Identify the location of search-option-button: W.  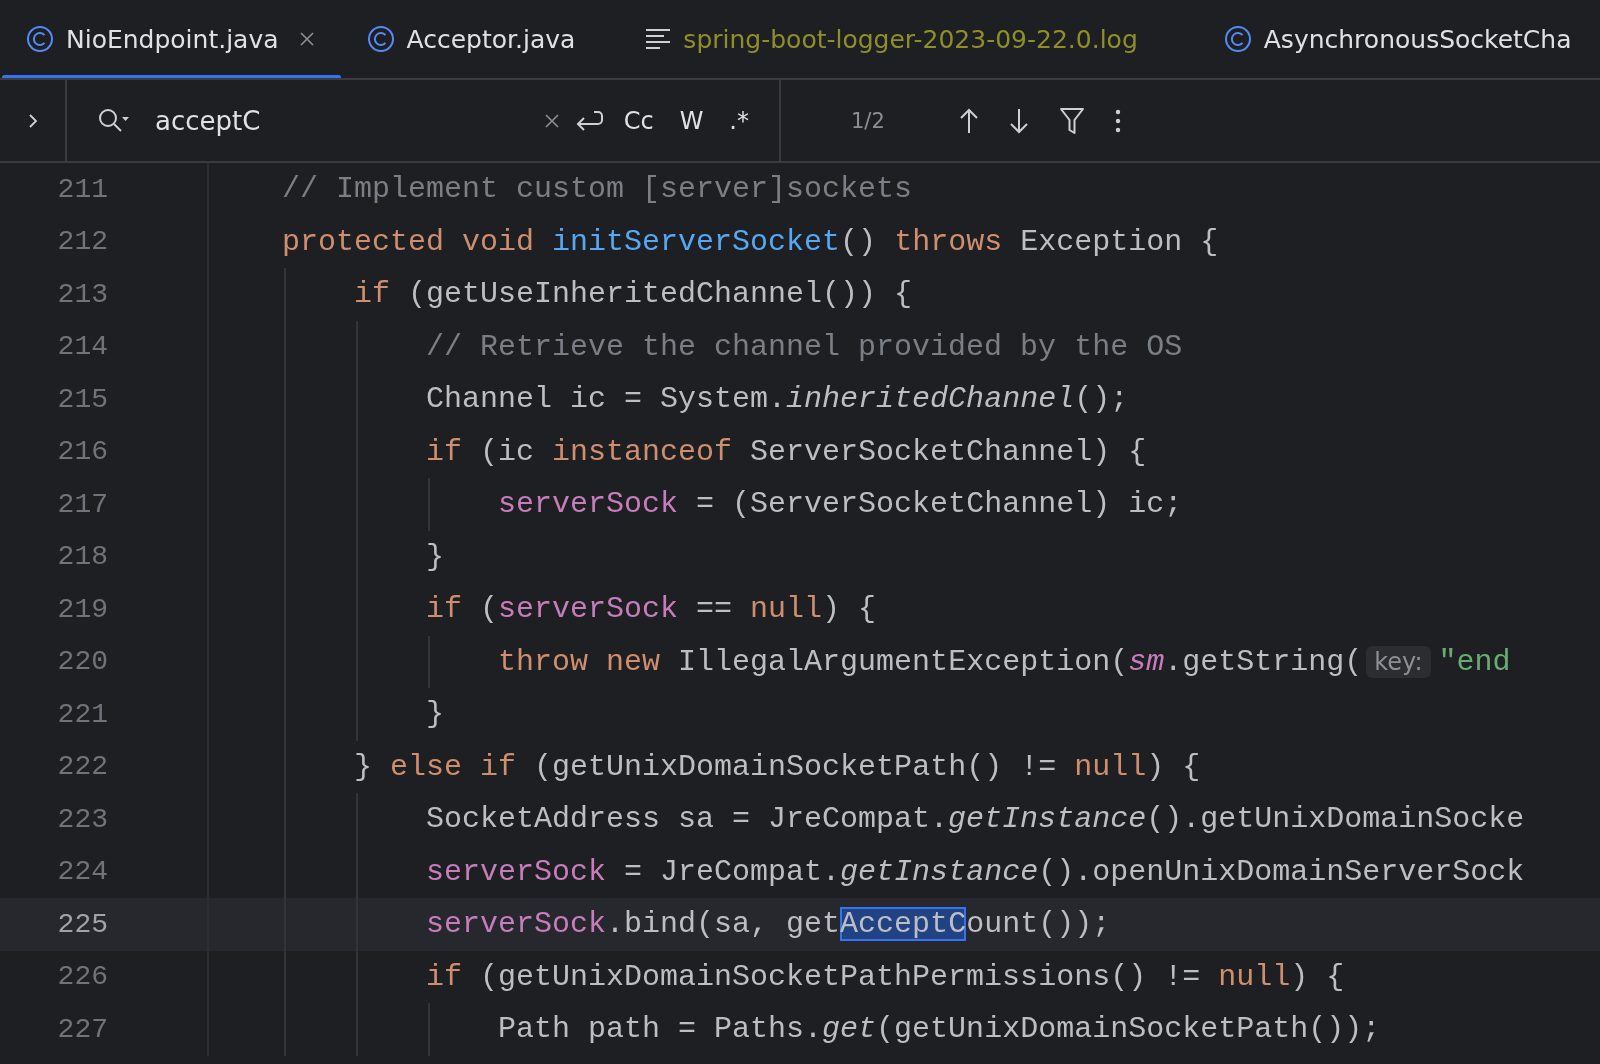
(691, 120).